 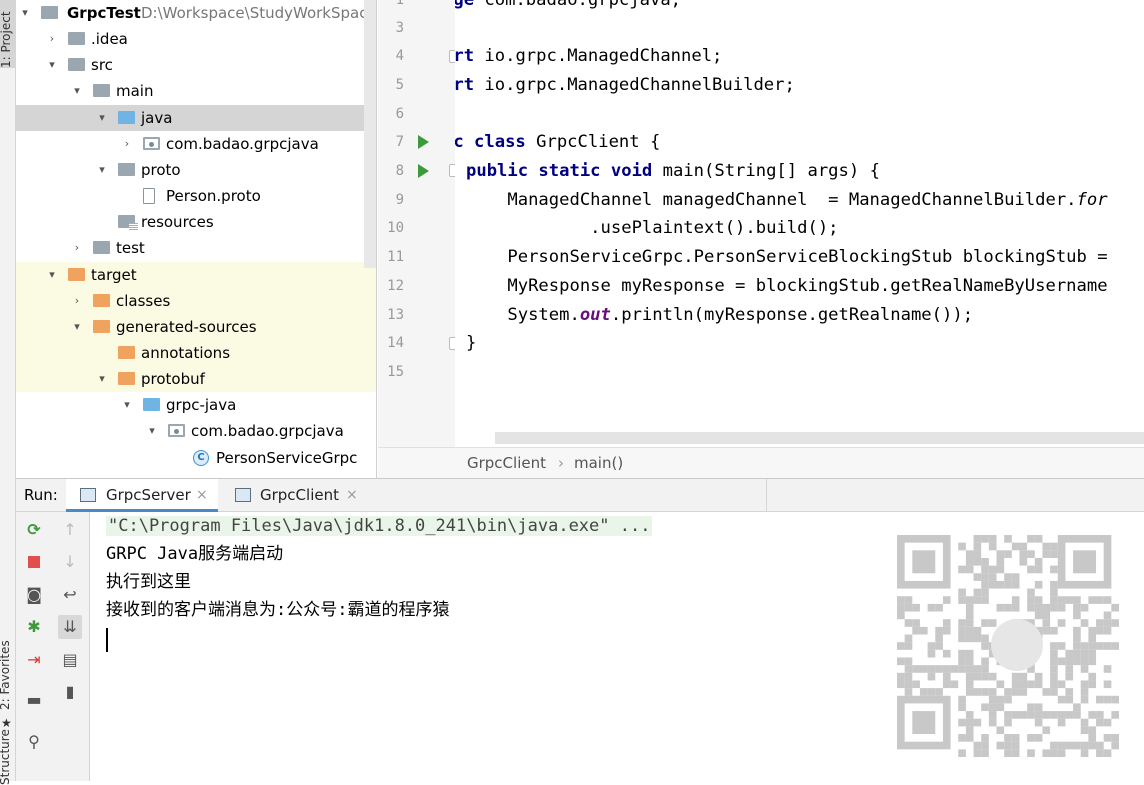 What do you see at coordinates (34, 562) in the screenshot?
I see `stop-icon` at bounding box center [34, 562].